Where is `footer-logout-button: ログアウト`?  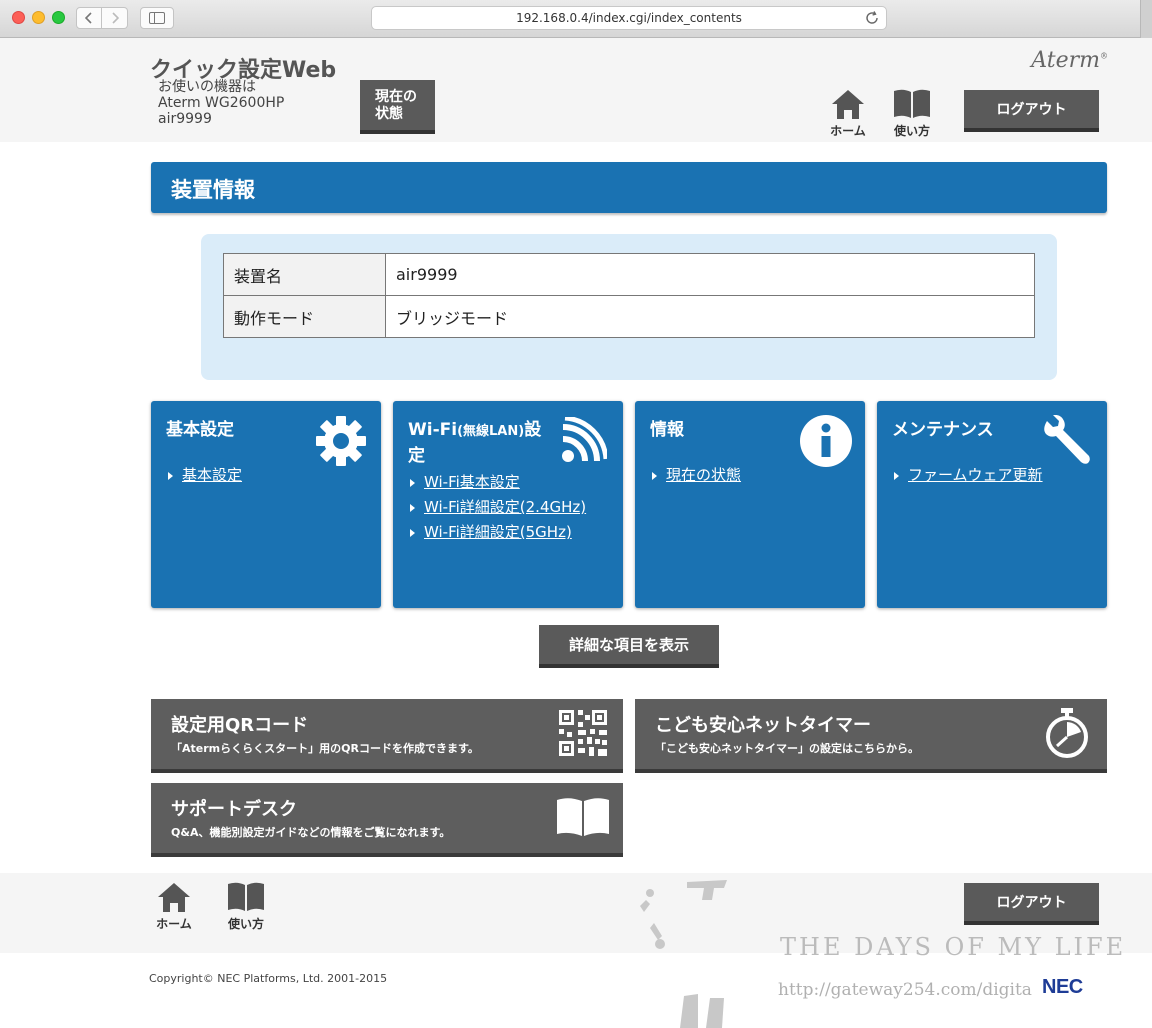
footer-logout-button: ログアウト is located at coordinates (1031, 904).